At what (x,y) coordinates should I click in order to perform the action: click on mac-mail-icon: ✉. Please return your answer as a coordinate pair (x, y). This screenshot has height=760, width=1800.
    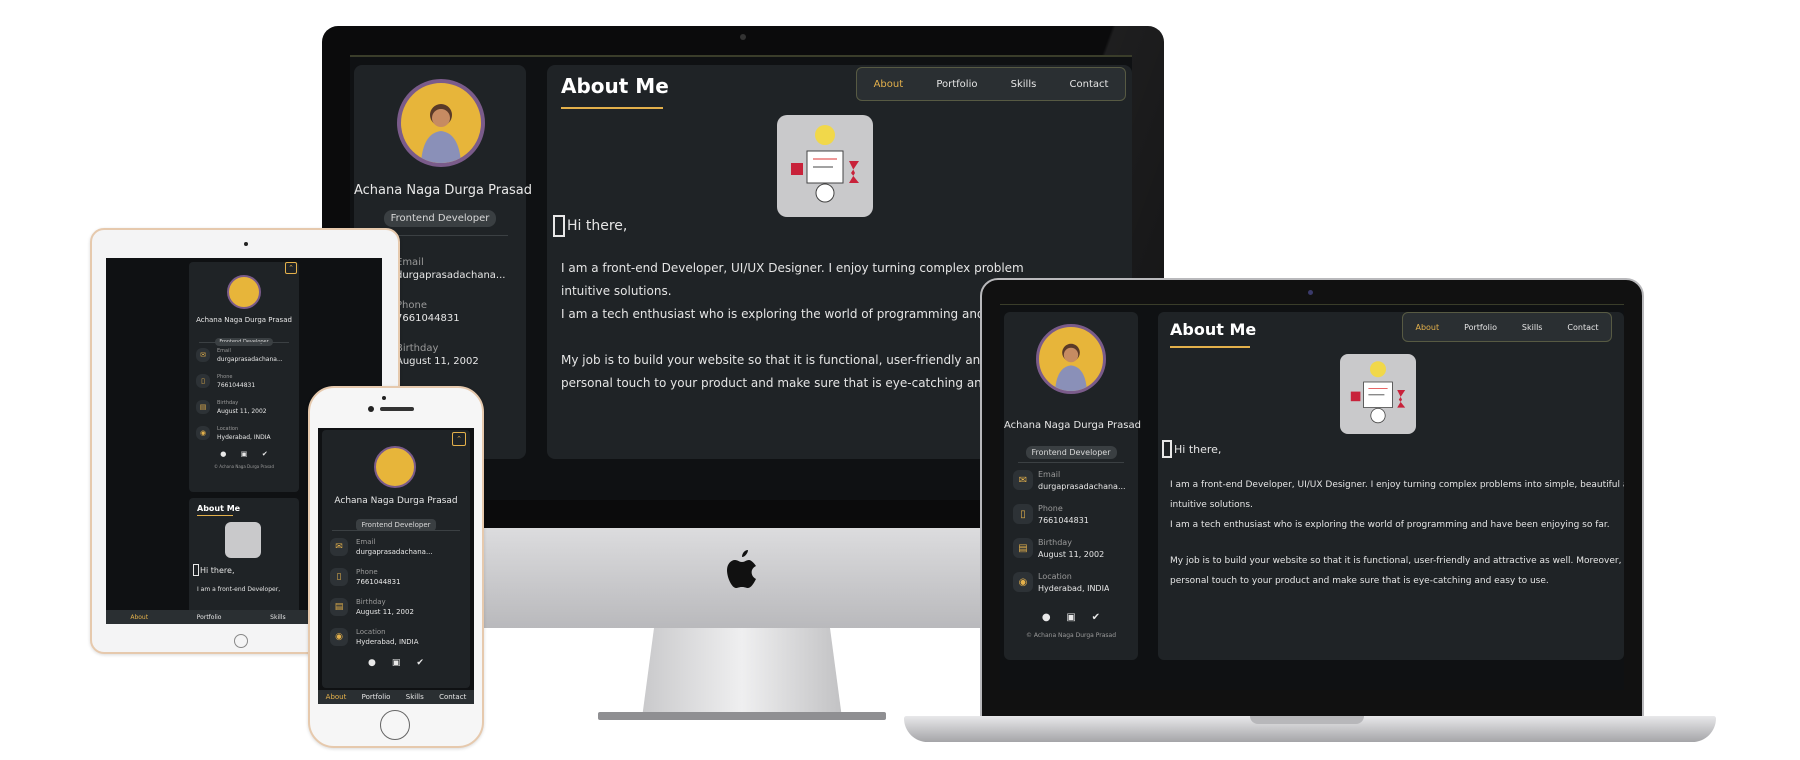
    Looking at the image, I should click on (1023, 480).